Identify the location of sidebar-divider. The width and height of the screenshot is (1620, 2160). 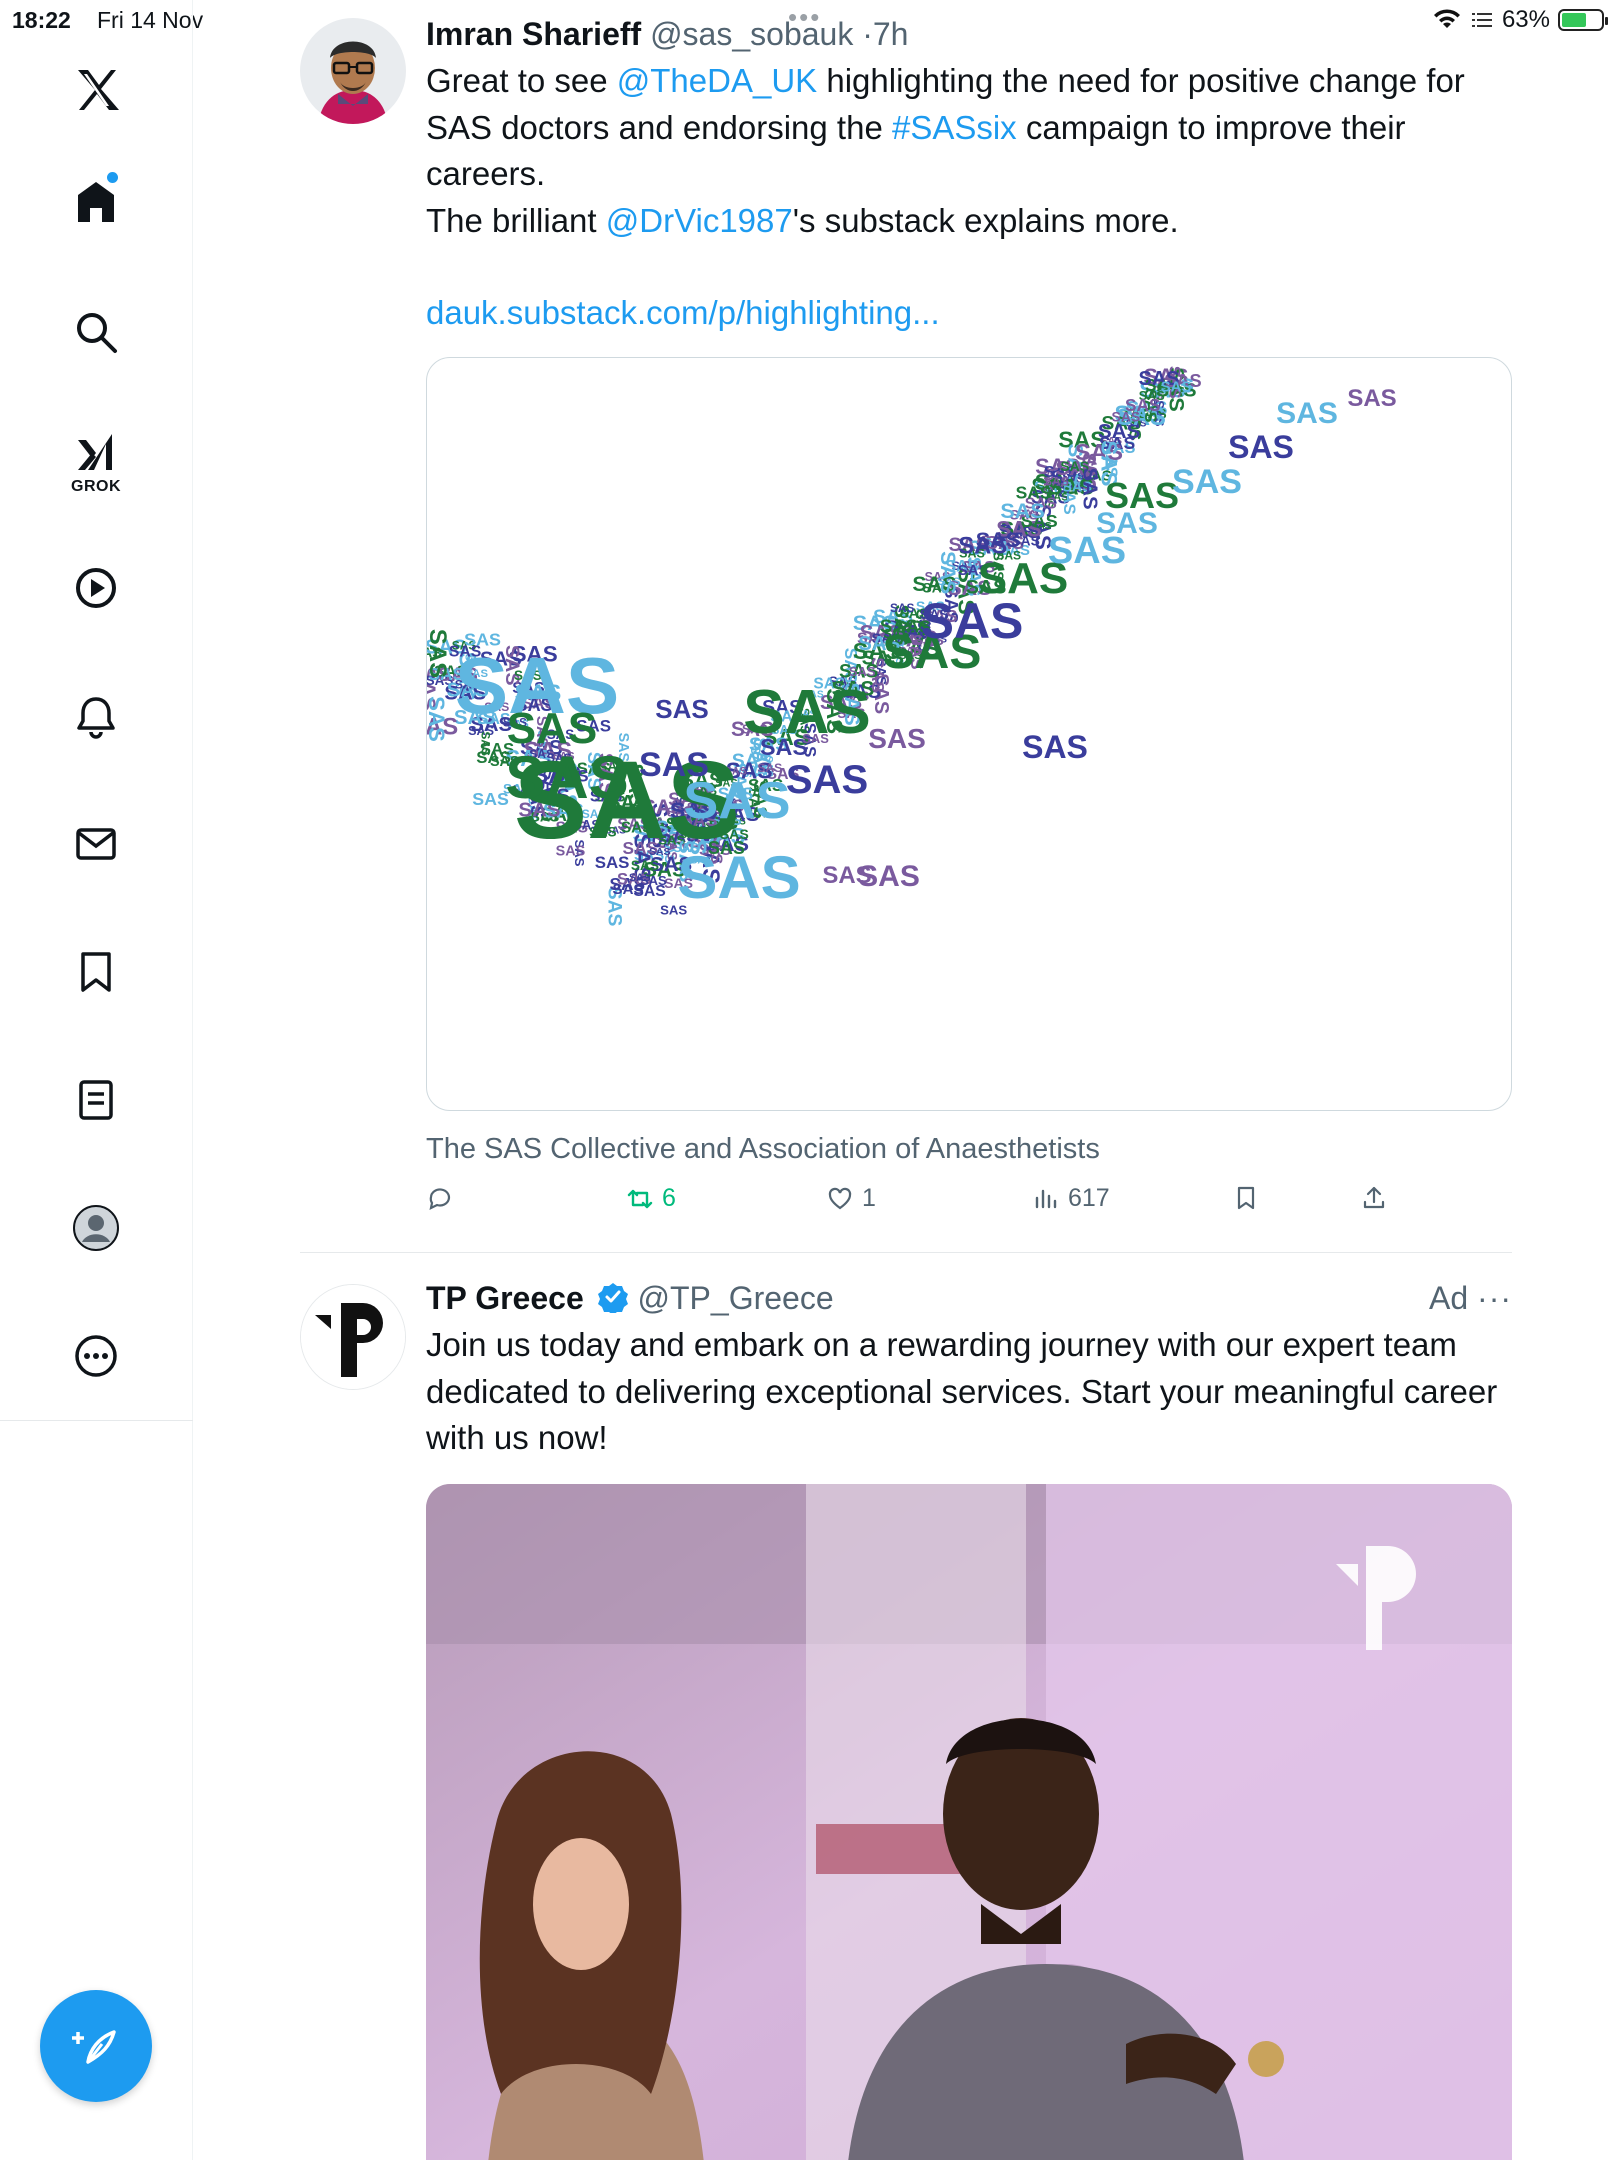
(96, 1420).